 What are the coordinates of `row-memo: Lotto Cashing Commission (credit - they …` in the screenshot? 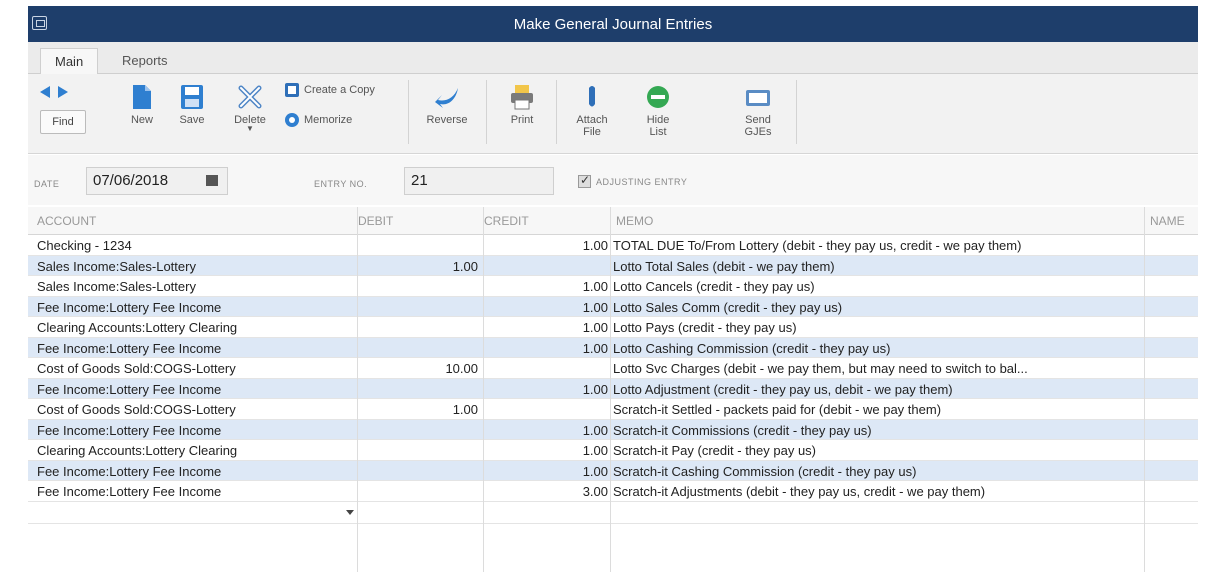 It's located at (752, 348).